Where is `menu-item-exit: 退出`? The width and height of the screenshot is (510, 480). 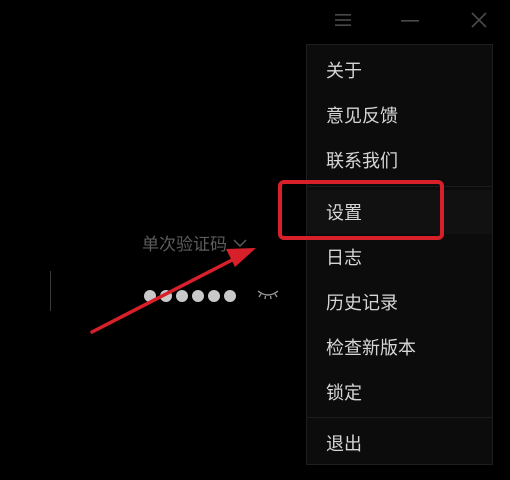
menu-item-exit: 退出 is located at coordinates (399, 443).